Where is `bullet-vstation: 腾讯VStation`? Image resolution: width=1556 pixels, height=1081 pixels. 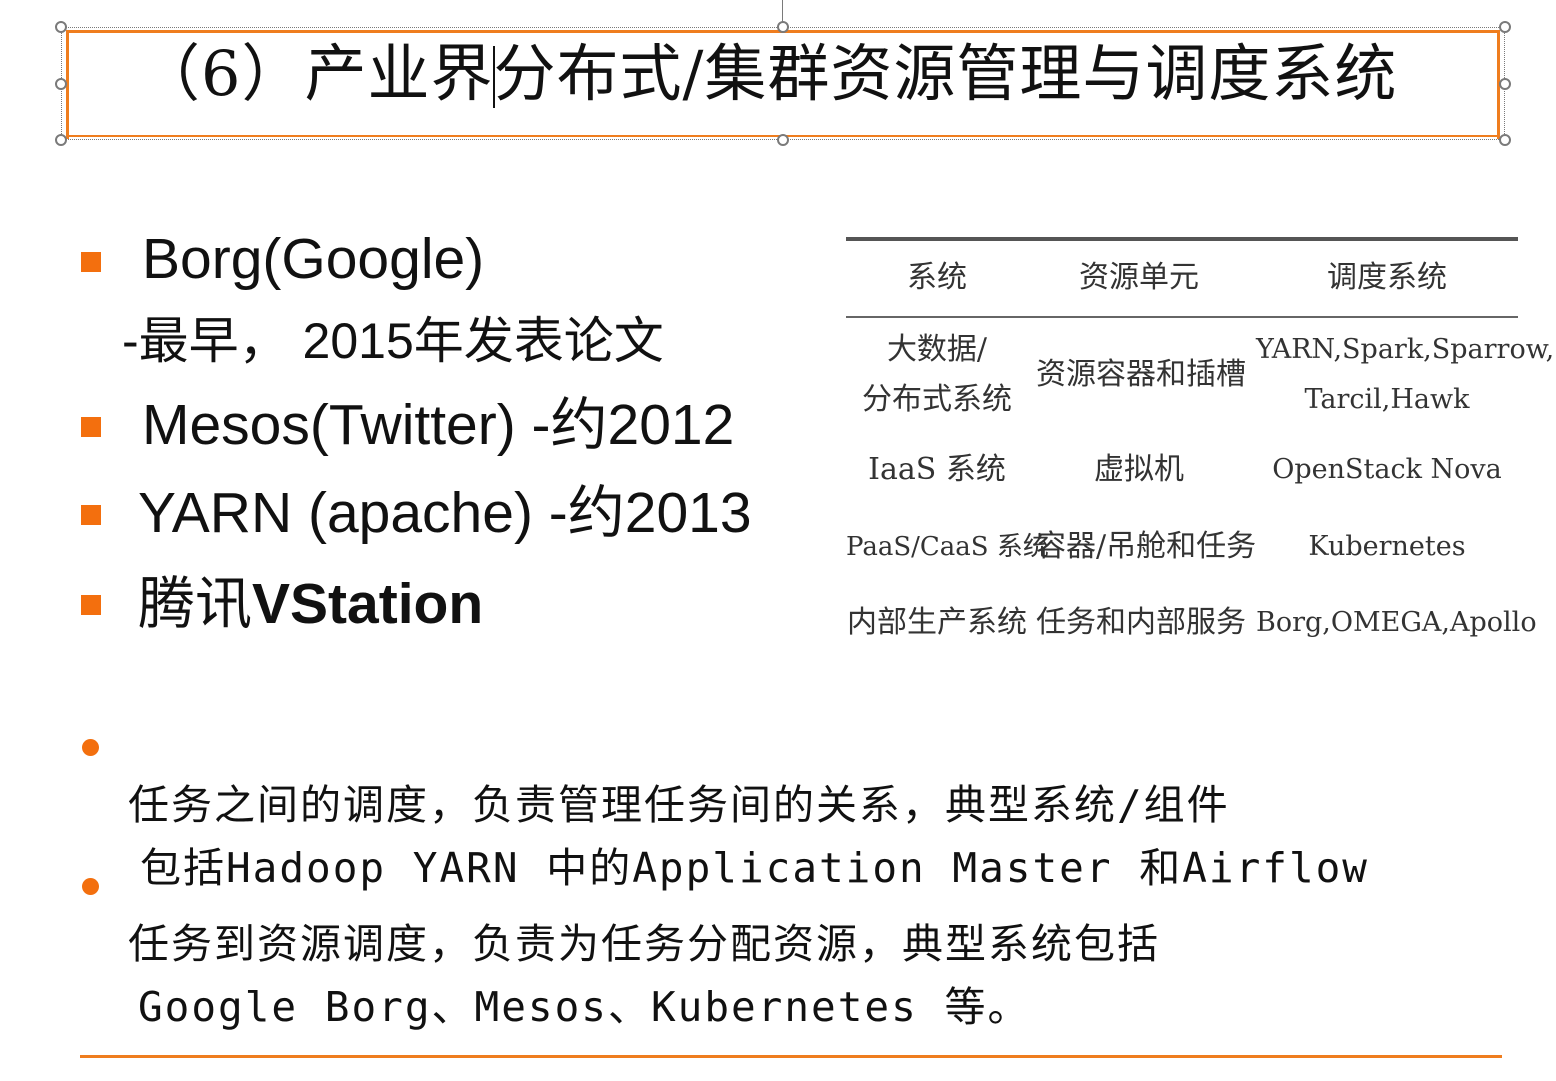
bullet-vstation: 腾讯VStation is located at coordinates (310, 604).